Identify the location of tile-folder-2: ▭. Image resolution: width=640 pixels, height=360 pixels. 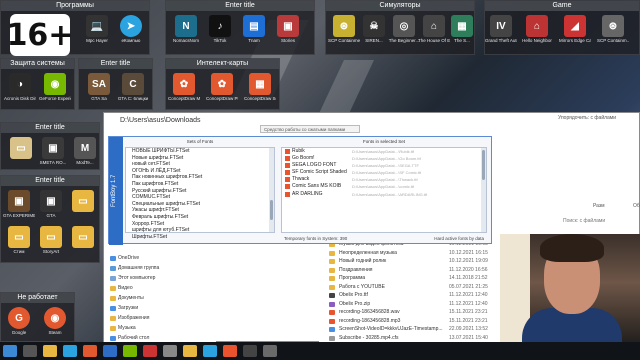
(83, 237).